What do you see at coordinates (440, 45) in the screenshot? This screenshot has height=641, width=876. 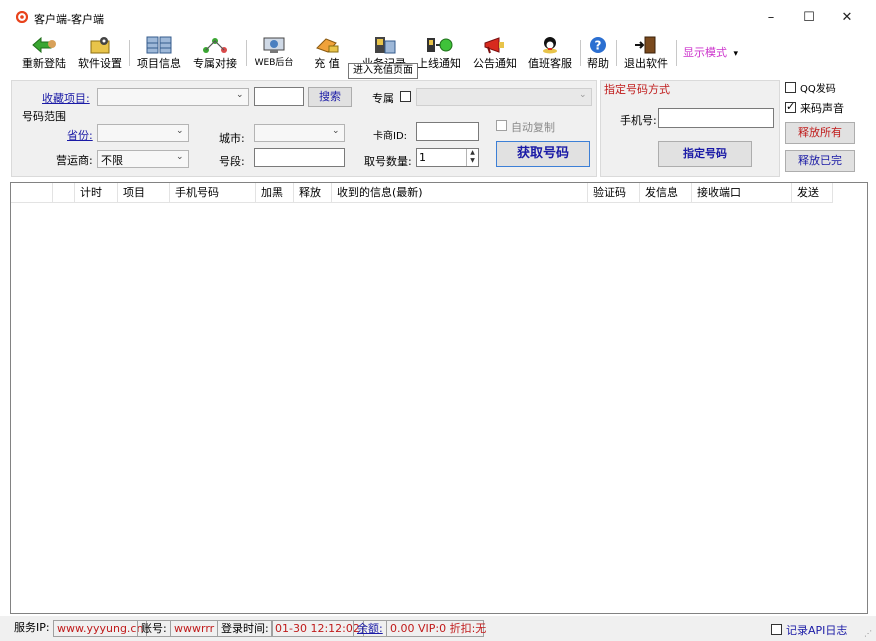 I see `online-notice-icon` at bounding box center [440, 45].